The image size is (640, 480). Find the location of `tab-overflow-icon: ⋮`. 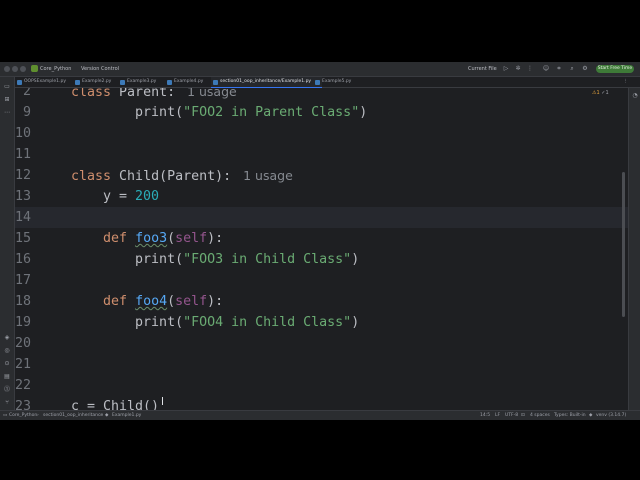

tab-overflow-icon: ⋮ is located at coordinates (627, 82).